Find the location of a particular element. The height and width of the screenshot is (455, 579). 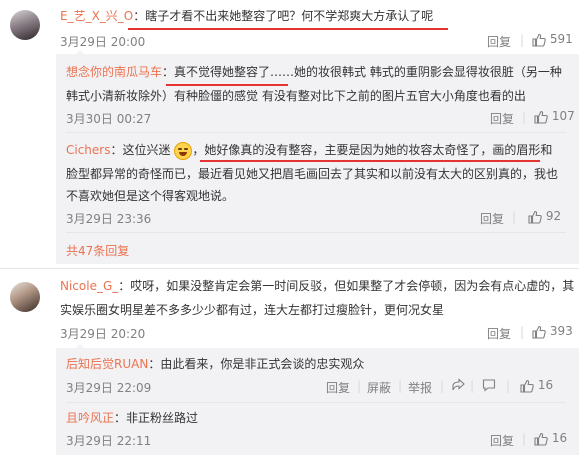

like-button: 393 is located at coordinates (552, 331).